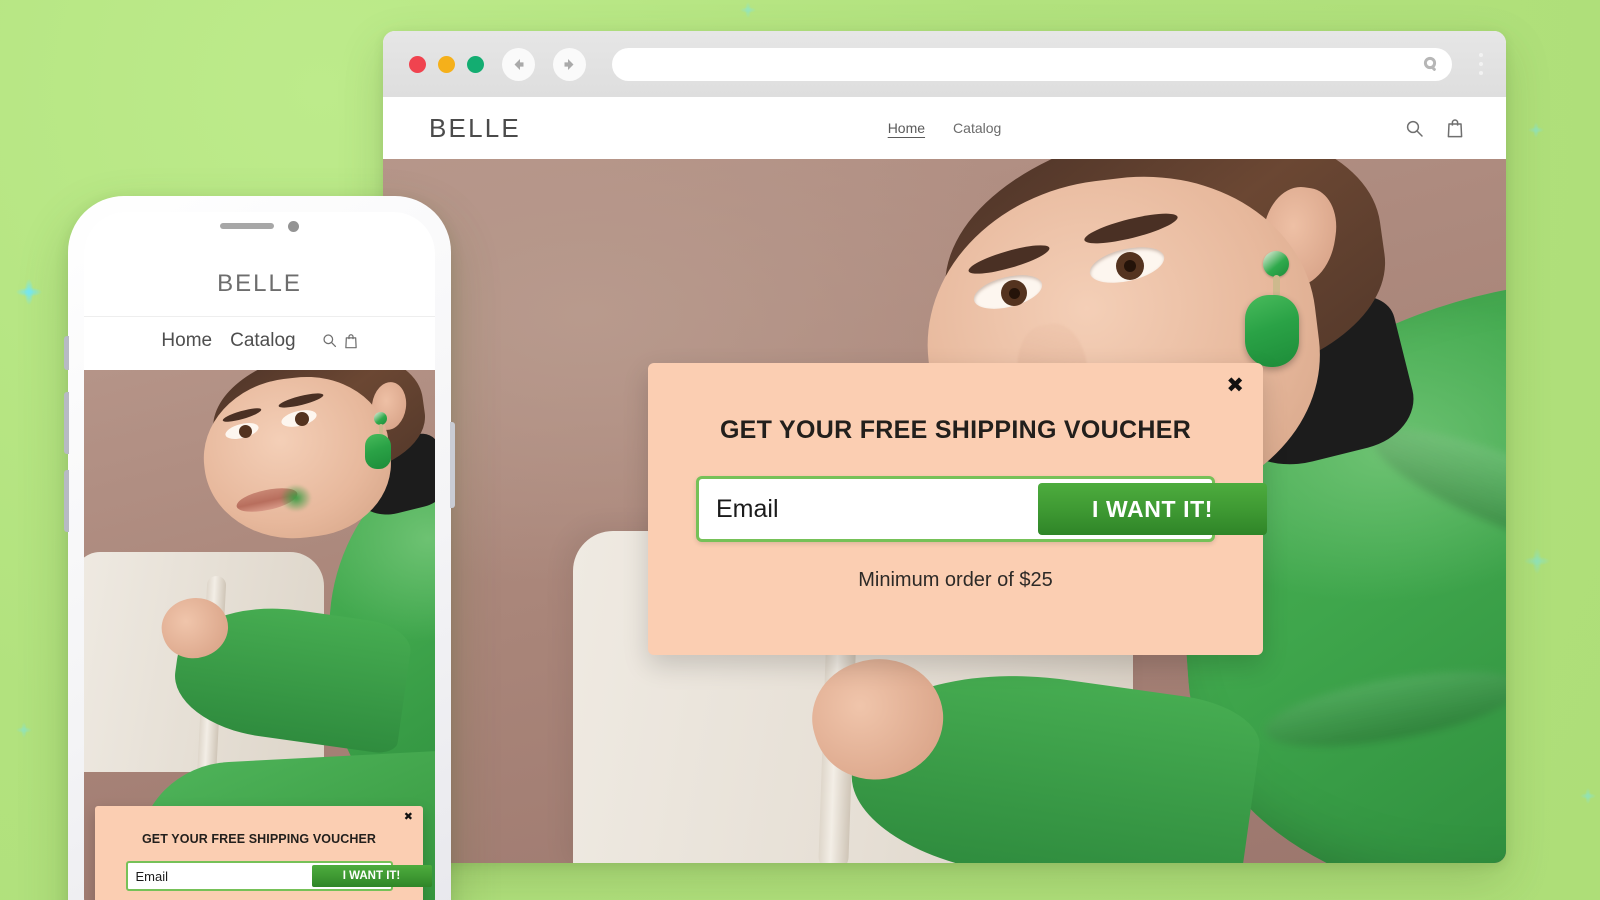 The image size is (1600, 900). What do you see at coordinates (247, 226) in the screenshot?
I see `phone-speaker-icon` at bounding box center [247, 226].